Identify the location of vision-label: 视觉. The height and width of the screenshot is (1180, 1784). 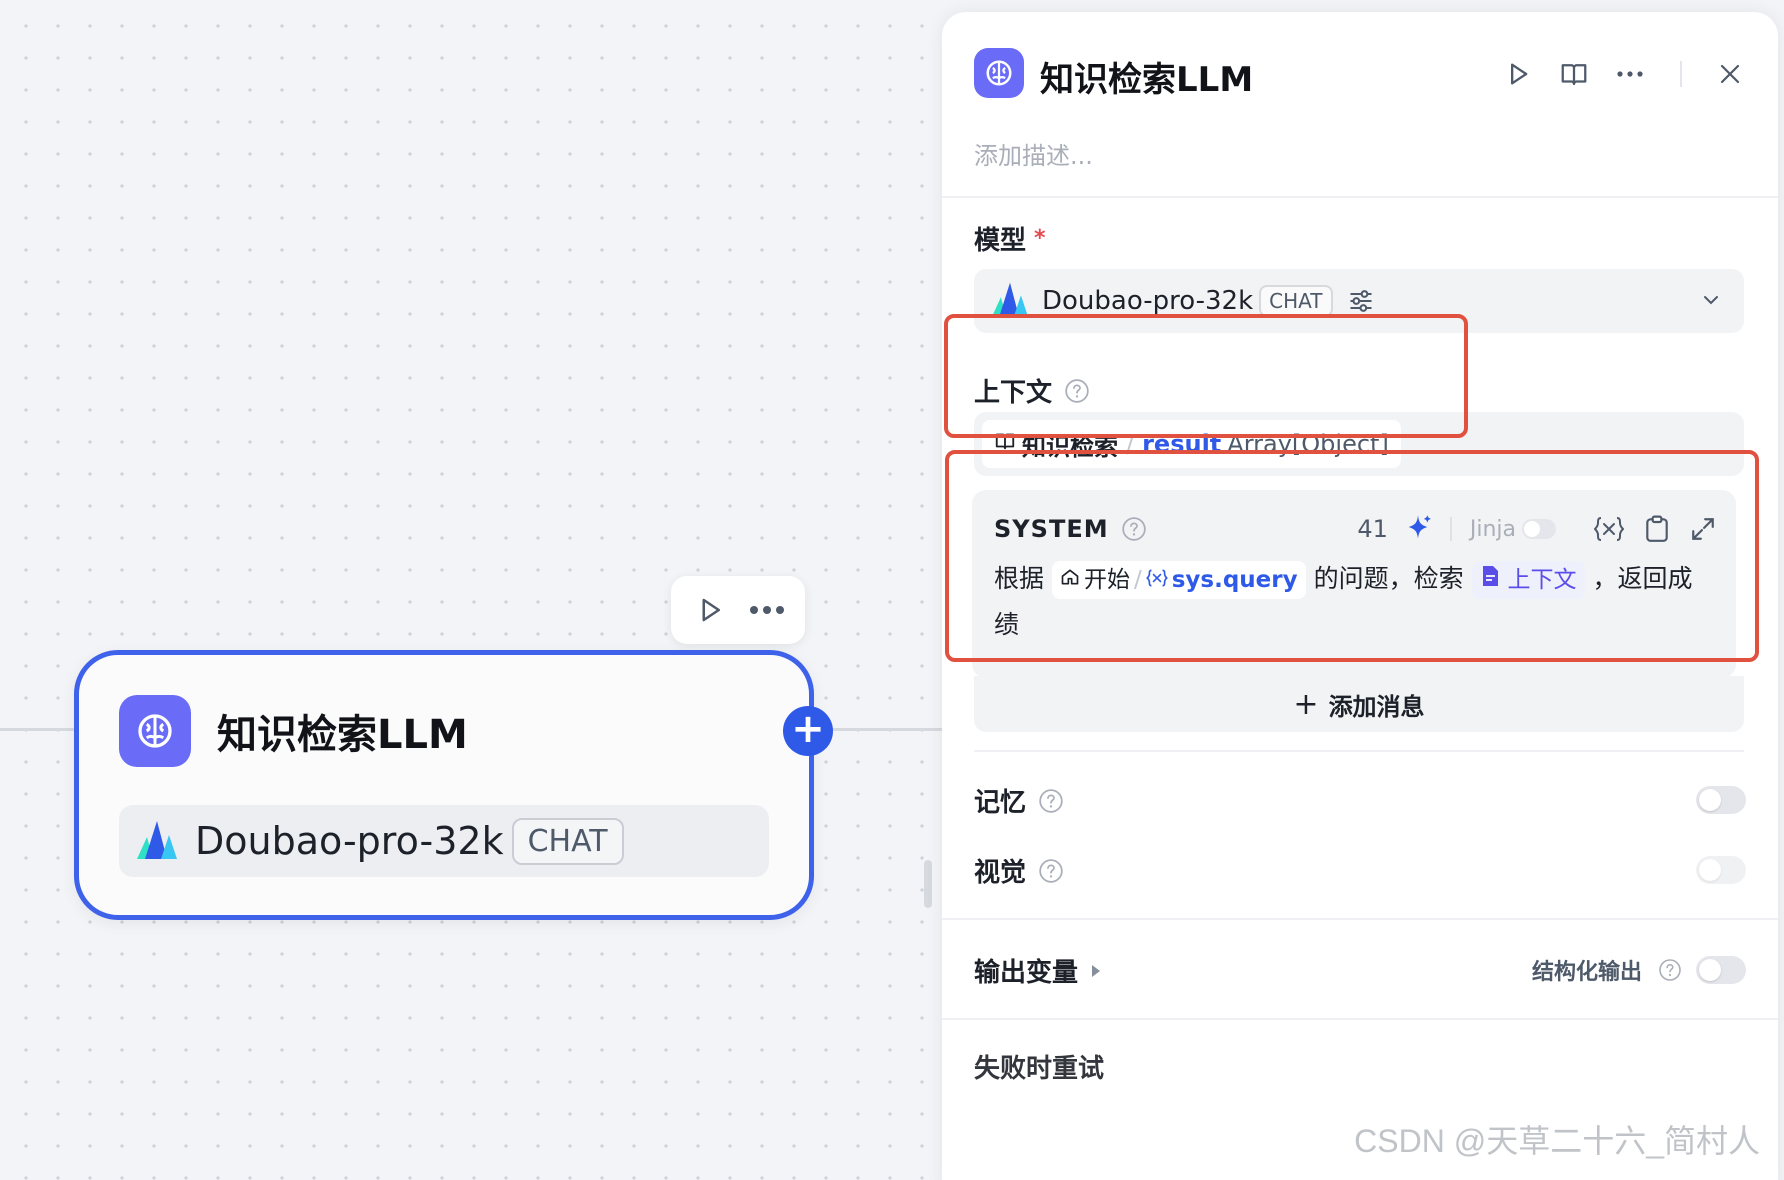
(1019, 870).